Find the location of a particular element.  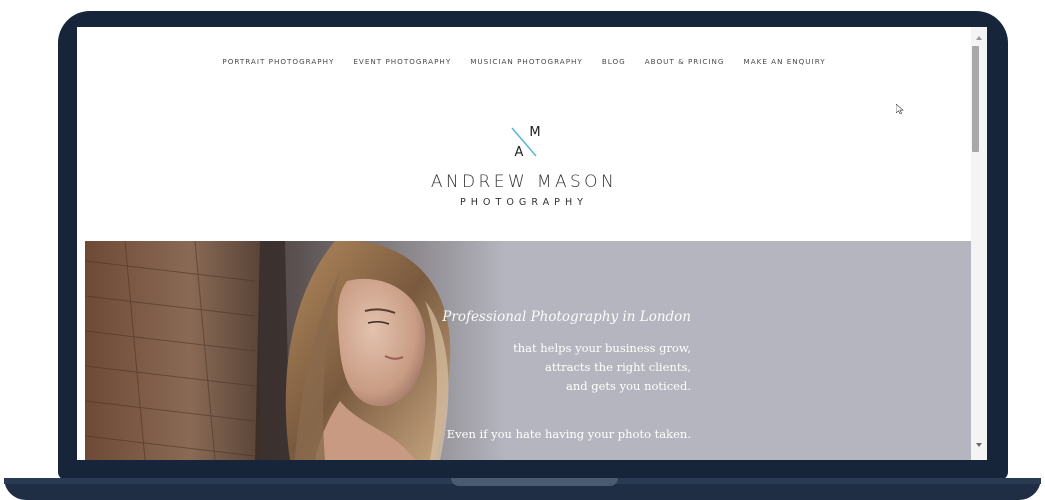

hero-title: Professional Photography in London is located at coordinates (566, 317).